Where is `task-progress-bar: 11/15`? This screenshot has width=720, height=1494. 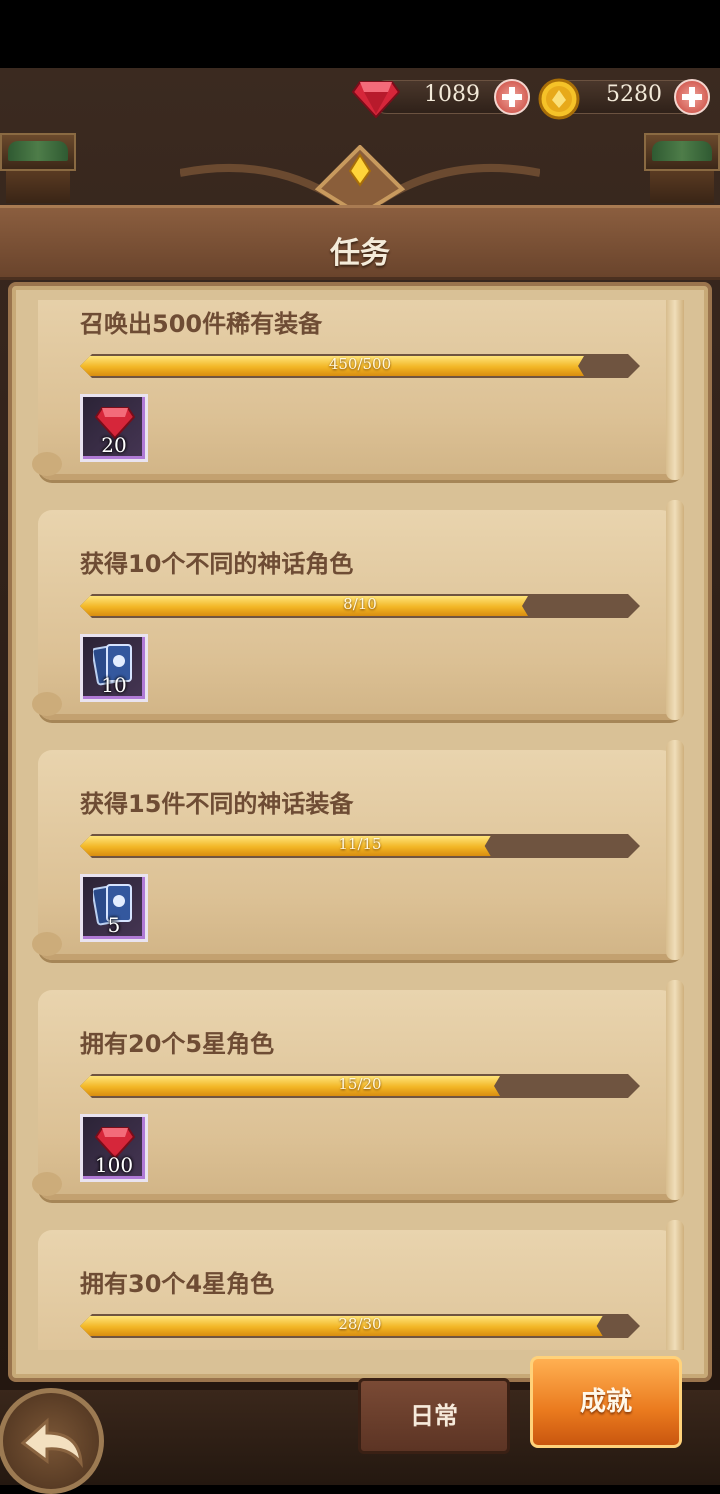
task-progress-bar: 11/15 is located at coordinates (360, 846).